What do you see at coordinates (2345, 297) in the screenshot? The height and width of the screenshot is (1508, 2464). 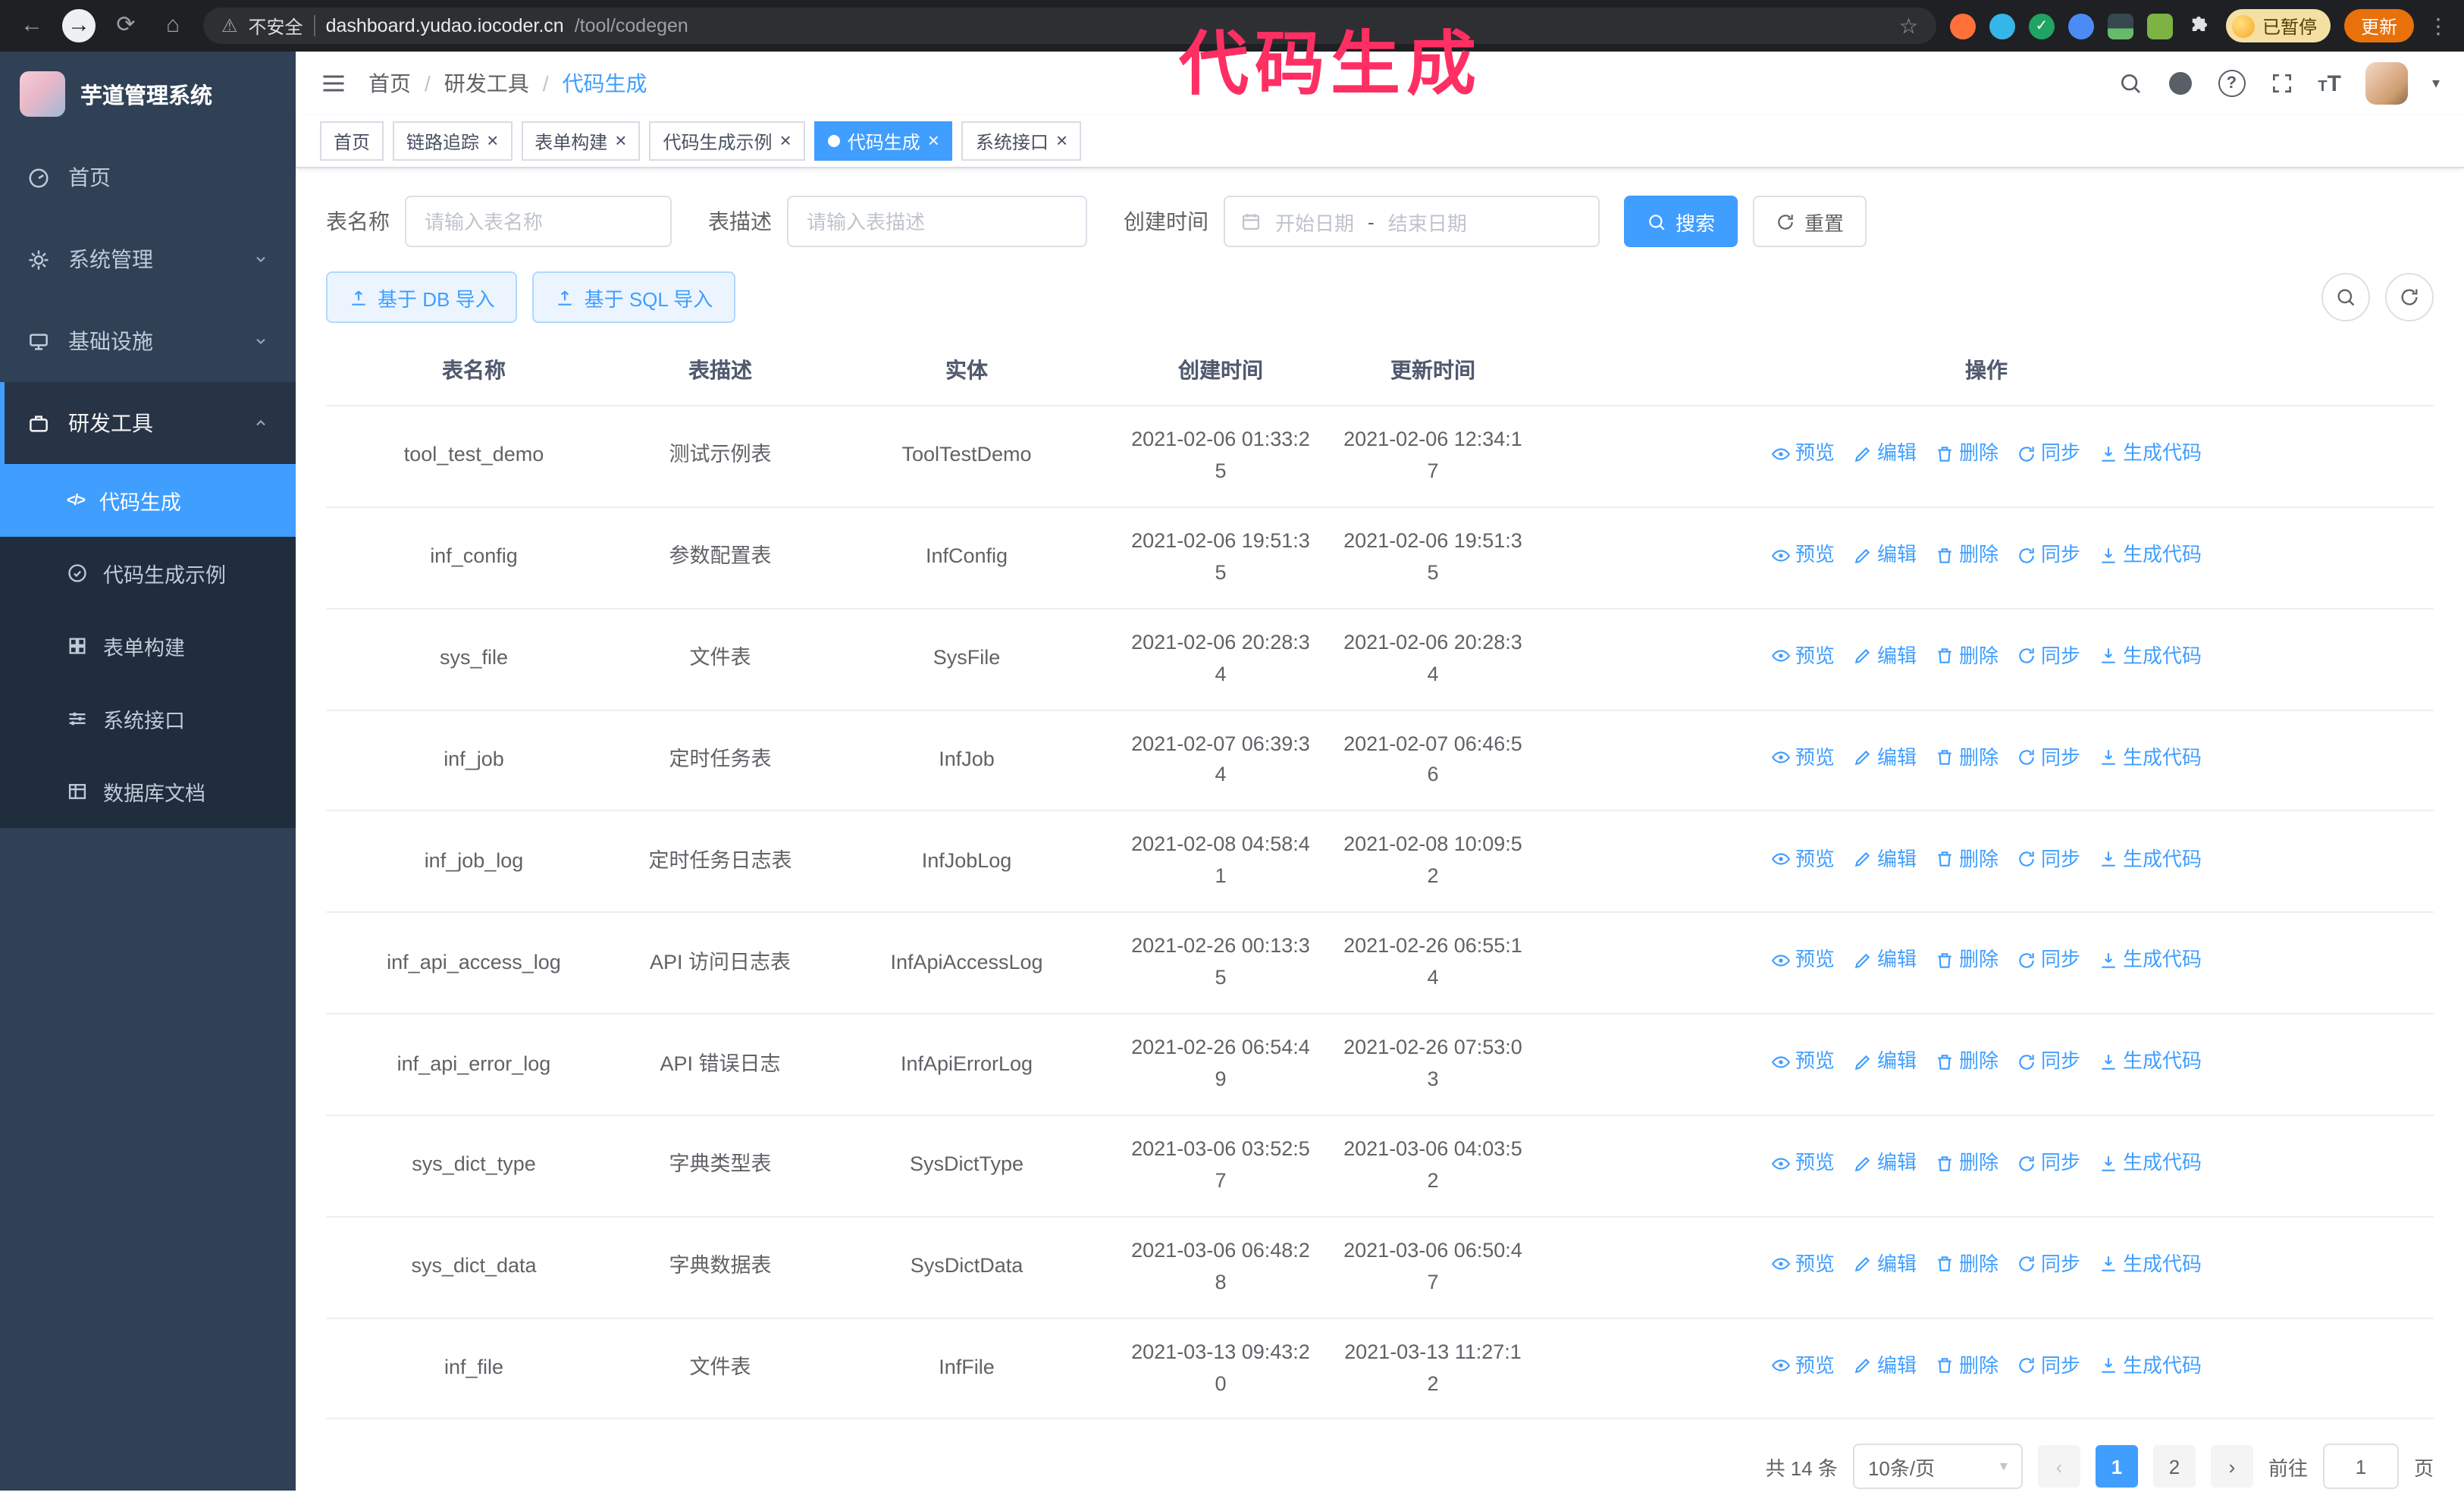 I see `toggle-search-button` at bounding box center [2345, 297].